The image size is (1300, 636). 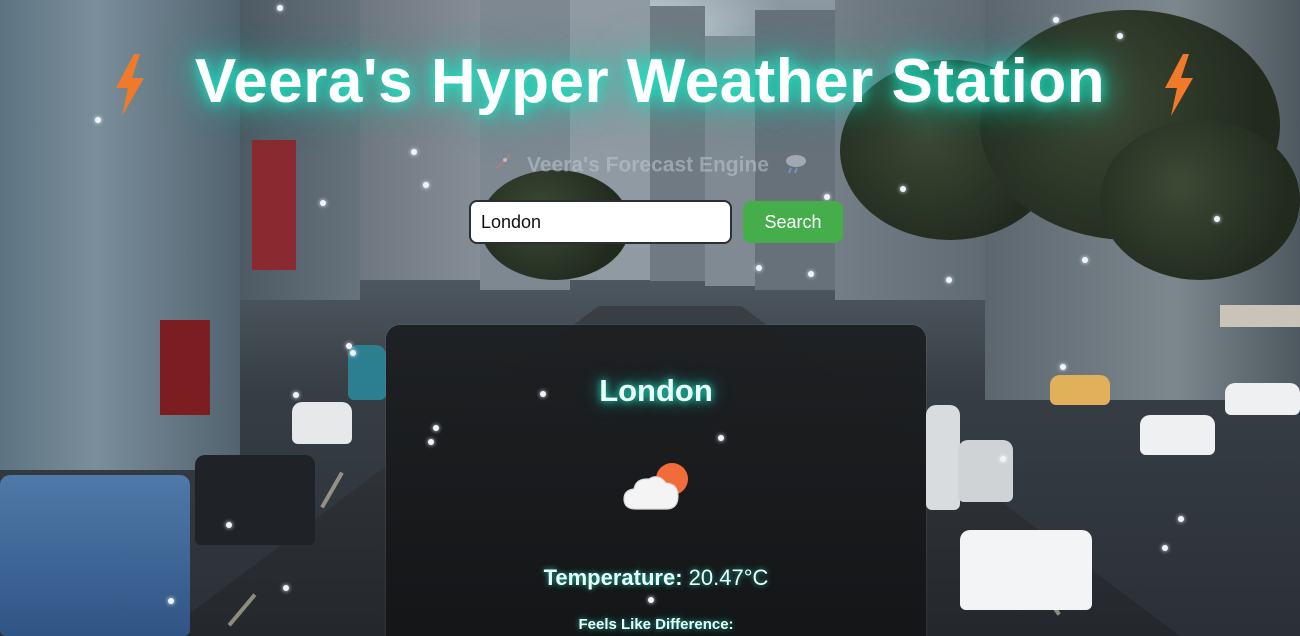 What do you see at coordinates (502, 166) in the screenshot?
I see `rocket-icon` at bounding box center [502, 166].